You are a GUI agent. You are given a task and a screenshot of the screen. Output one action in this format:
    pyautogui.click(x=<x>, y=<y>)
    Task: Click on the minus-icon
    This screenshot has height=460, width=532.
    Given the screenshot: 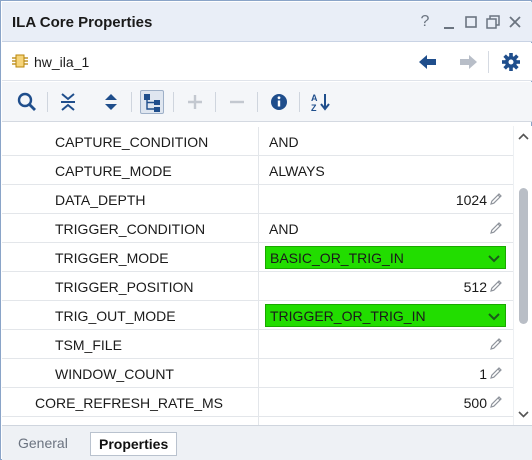 What is the action you would take?
    pyautogui.click(x=237, y=102)
    